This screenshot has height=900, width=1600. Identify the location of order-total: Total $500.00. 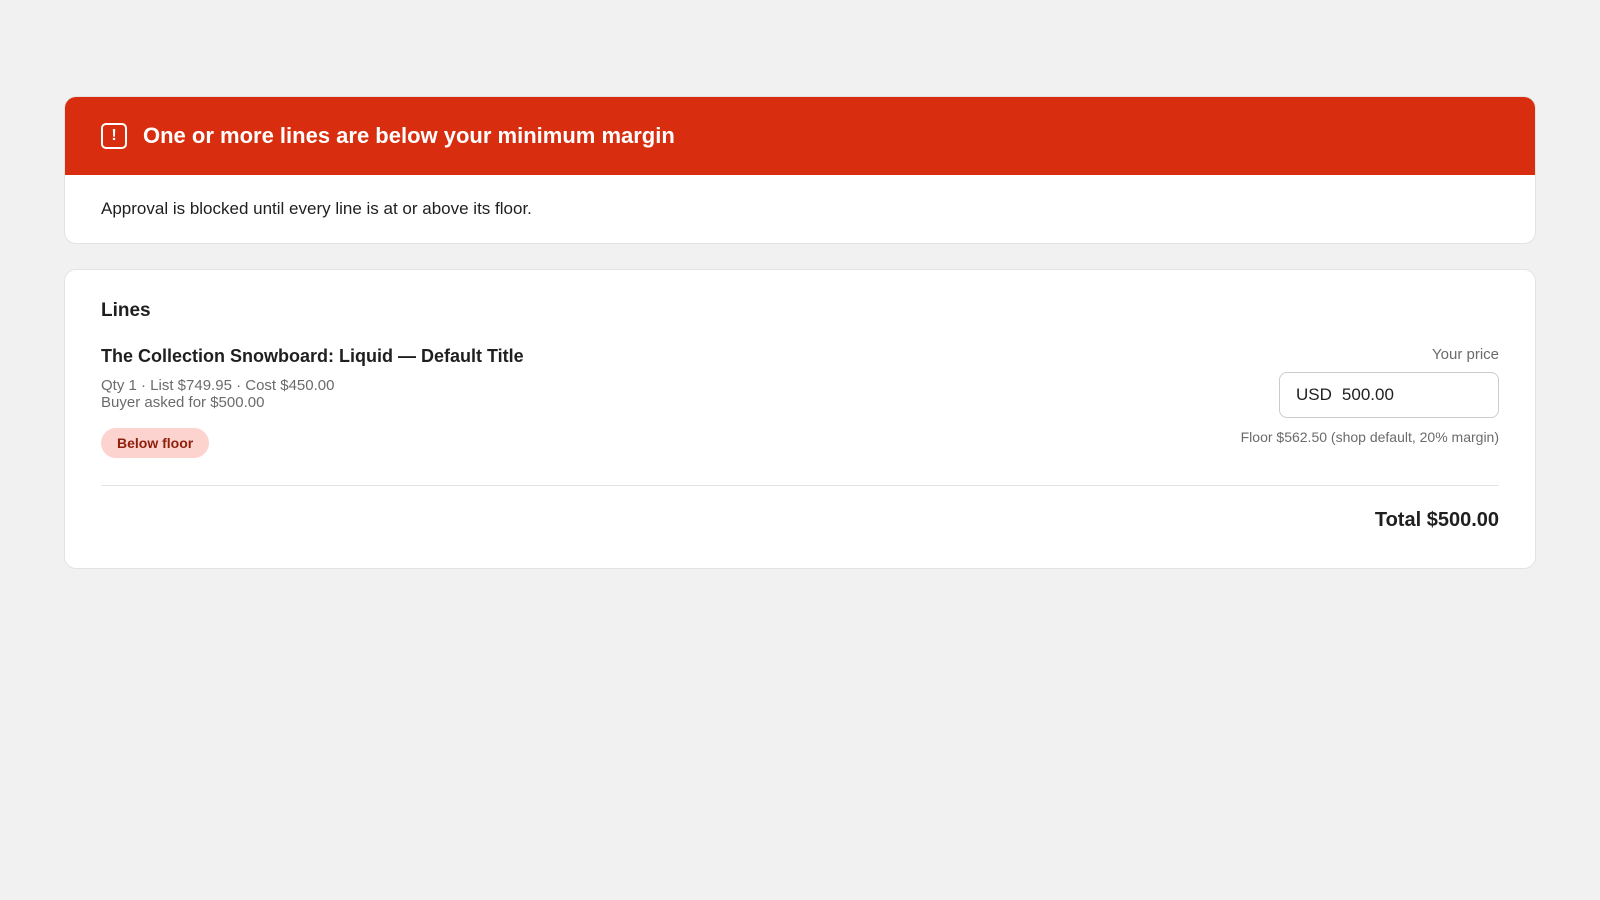
(1436, 520).